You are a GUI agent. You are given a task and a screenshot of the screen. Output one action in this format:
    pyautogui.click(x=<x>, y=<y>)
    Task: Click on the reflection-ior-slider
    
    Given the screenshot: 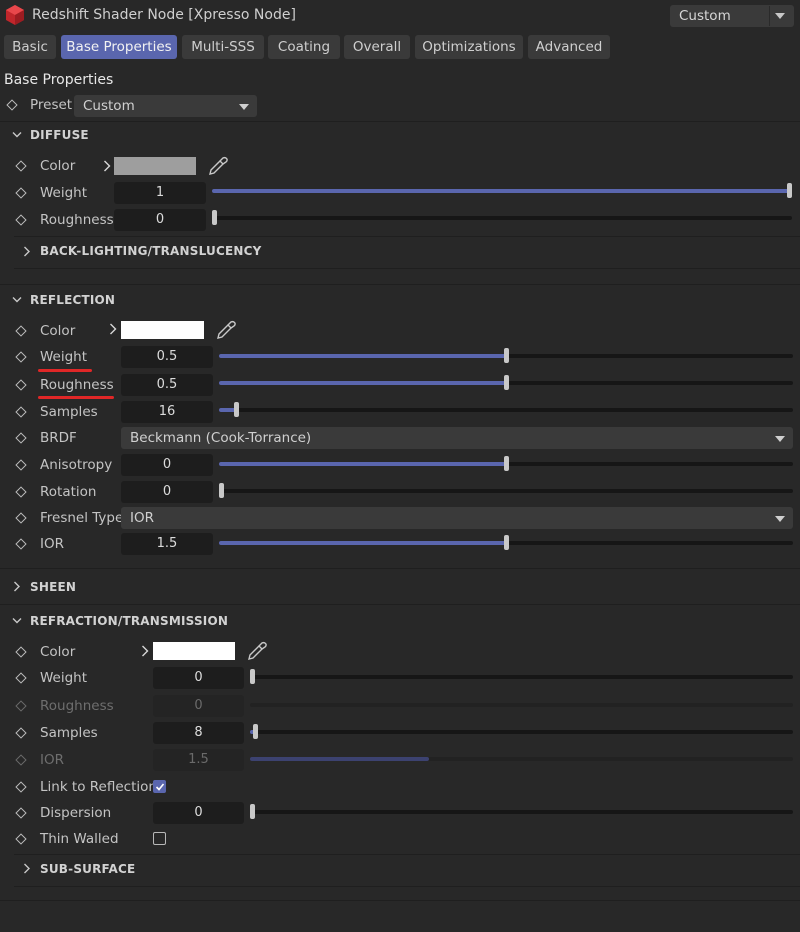 What is the action you would take?
    pyautogui.click(x=506, y=542)
    